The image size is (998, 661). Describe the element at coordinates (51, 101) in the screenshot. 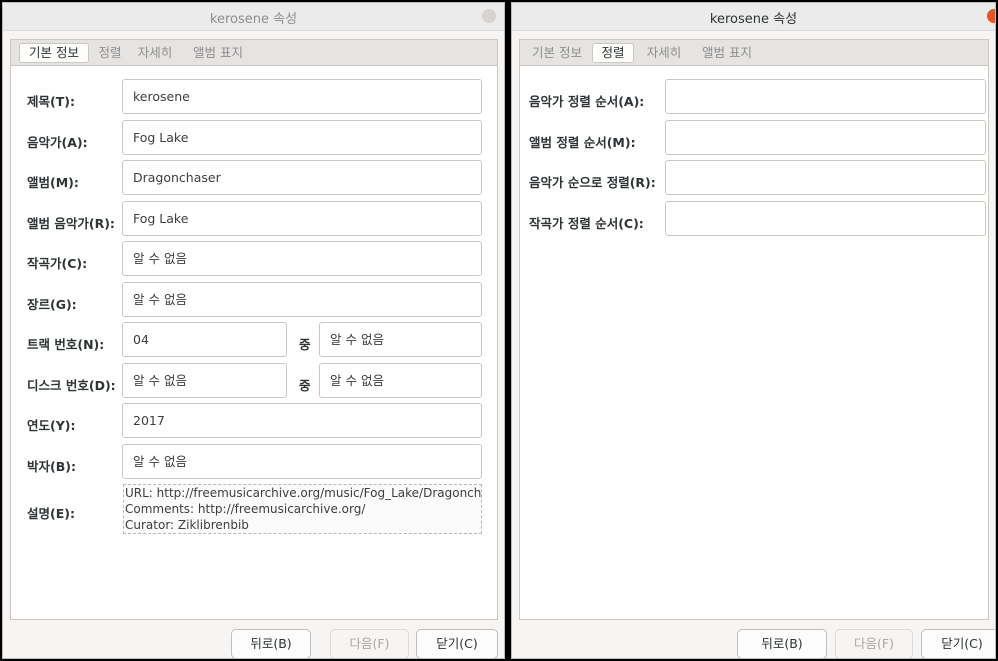

I see `title-label: 제목(T):` at that location.